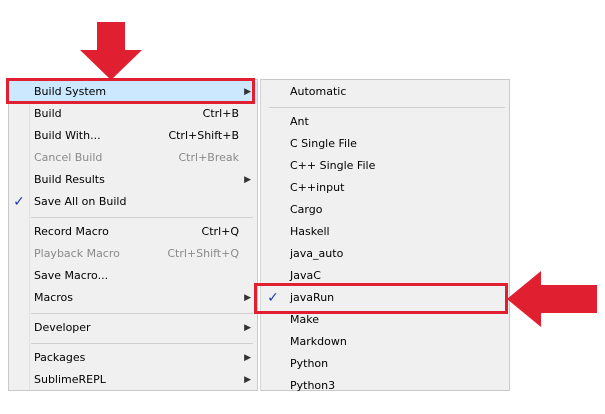  I want to click on menu-item-label: C++input, so click(317, 187).